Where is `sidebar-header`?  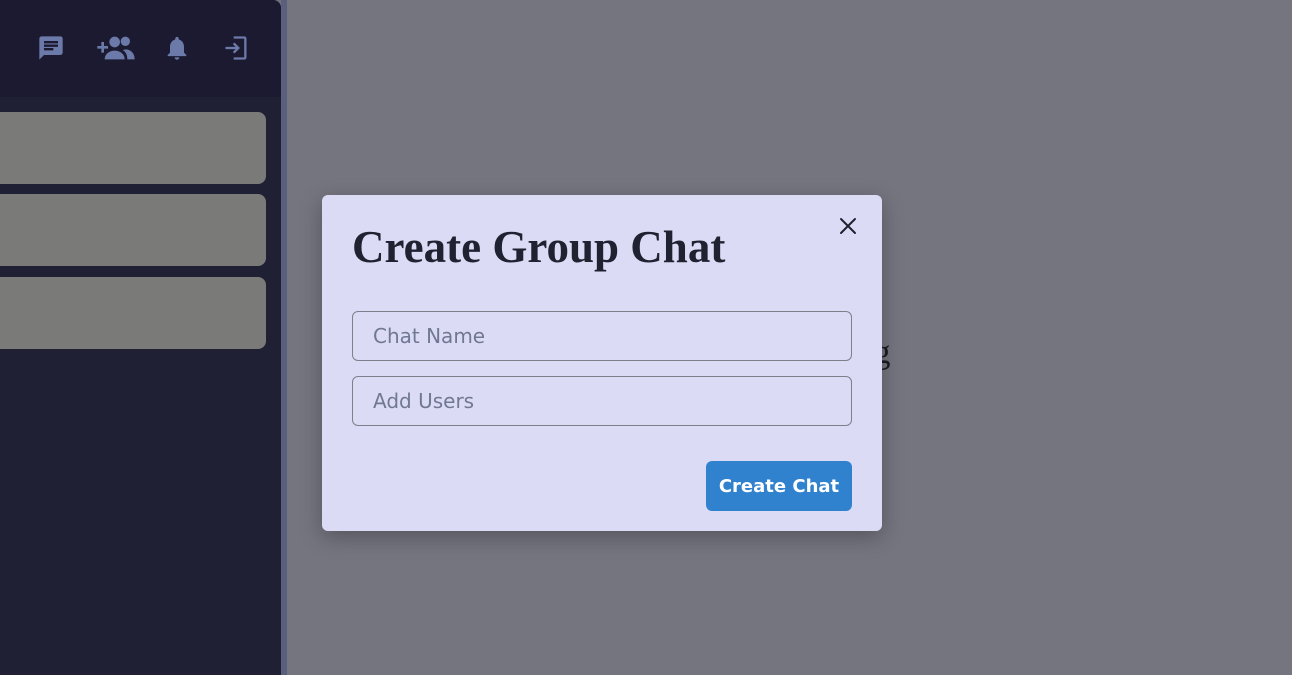
sidebar-header is located at coordinates (140, 48).